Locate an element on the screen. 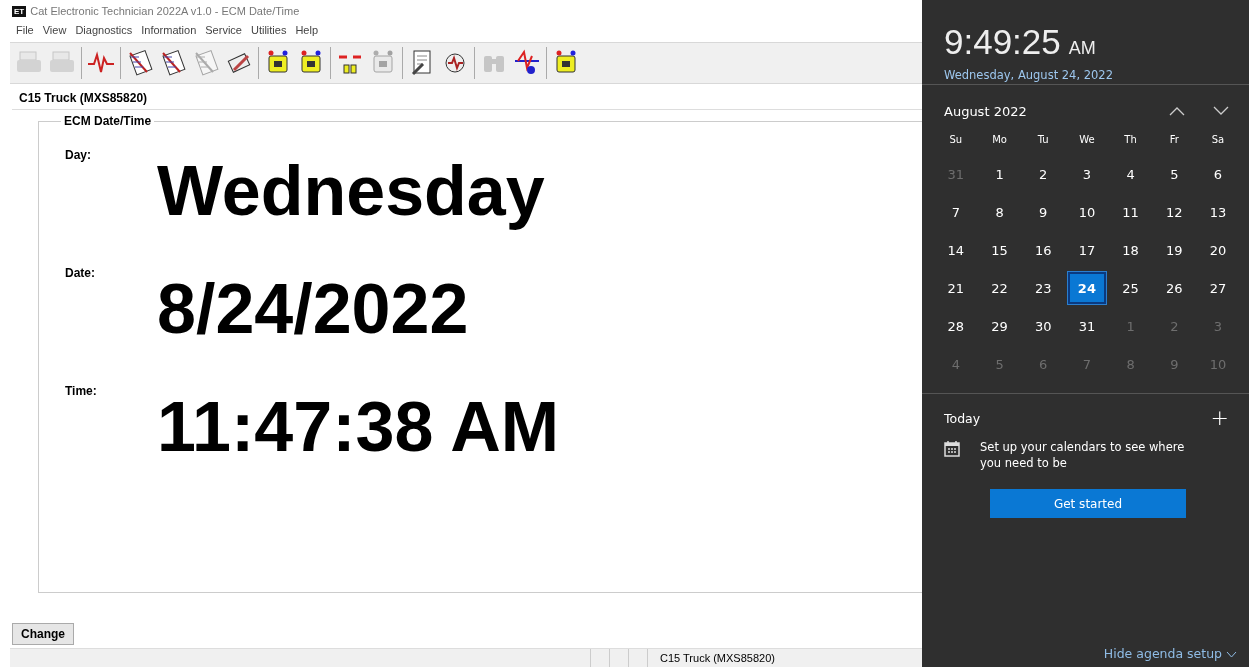  calendar-day: 18 is located at coordinates (1130, 250).